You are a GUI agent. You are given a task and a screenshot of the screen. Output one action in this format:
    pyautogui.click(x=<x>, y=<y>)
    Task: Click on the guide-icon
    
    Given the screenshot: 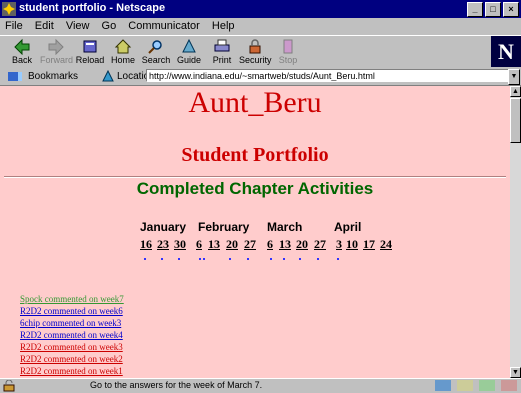 What is the action you would take?
    pyautogui.click(x=189, y=45)
    